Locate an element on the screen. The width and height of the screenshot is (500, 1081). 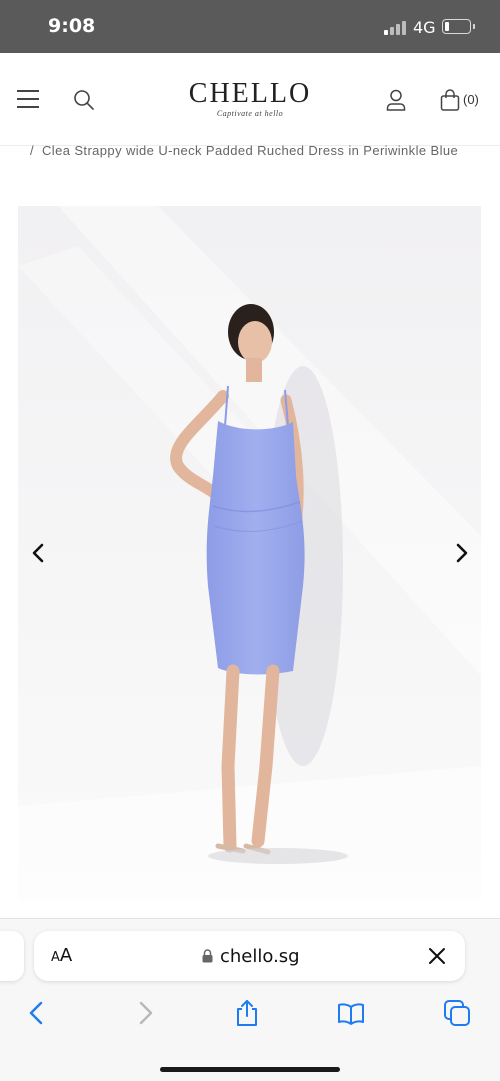
home-indicator is located at coordinates (250, 1069).